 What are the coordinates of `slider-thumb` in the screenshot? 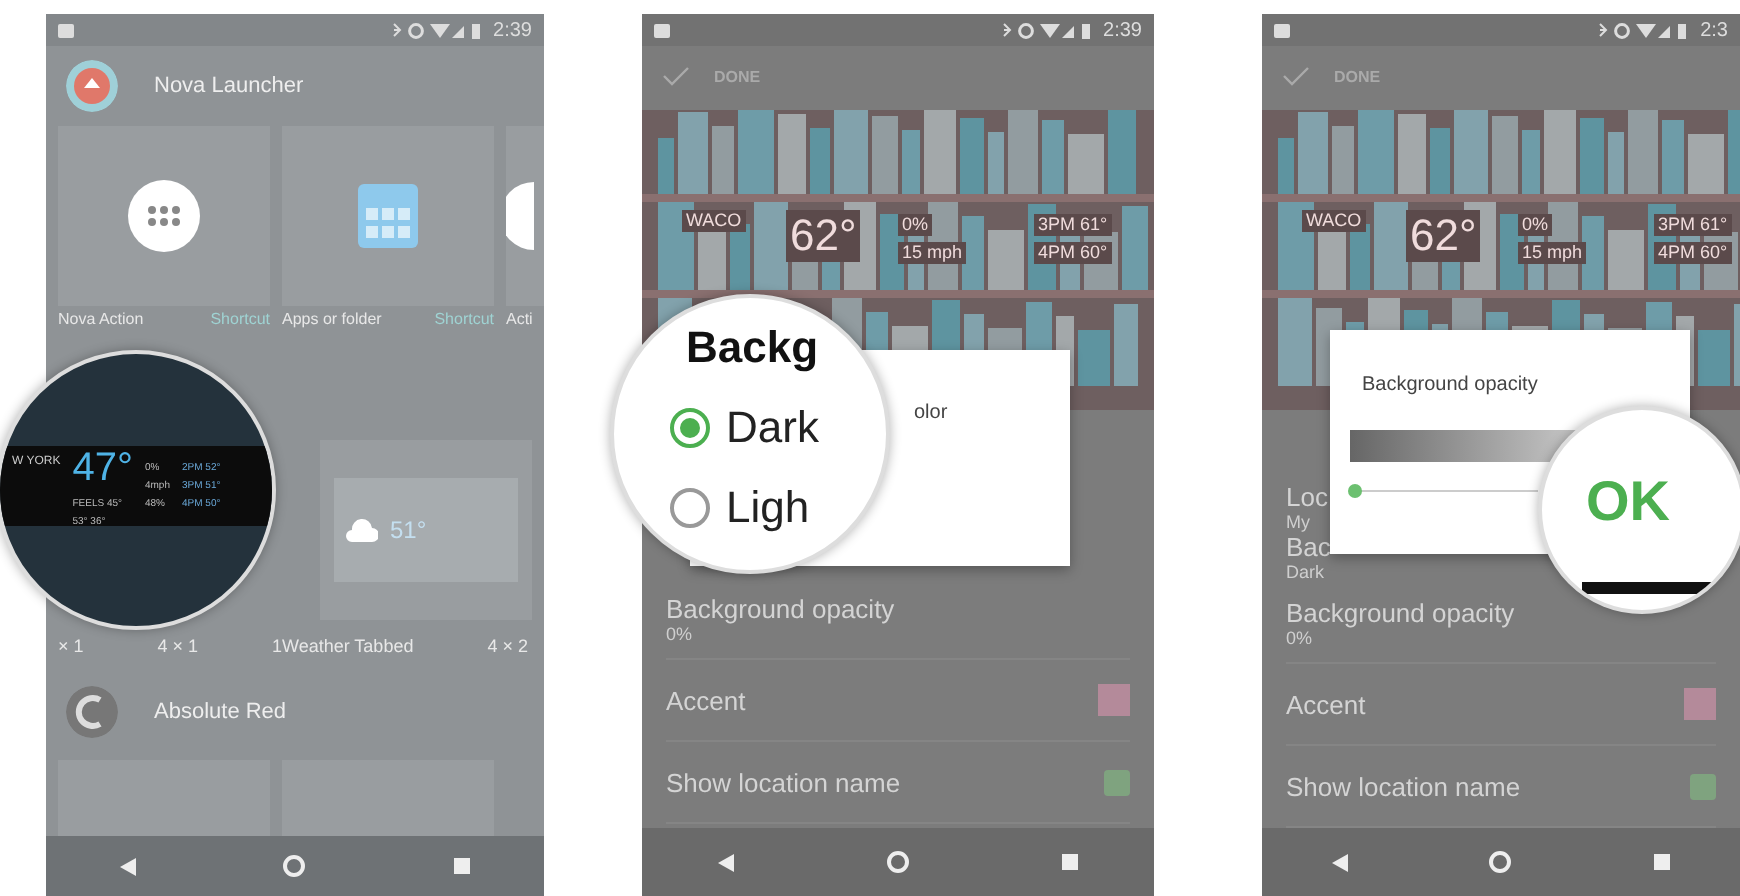 It's located at (1355, 491).